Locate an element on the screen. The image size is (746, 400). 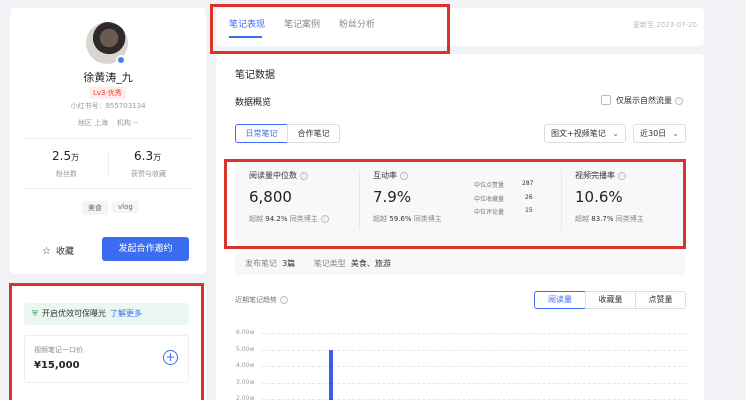
org: 机构 -- is located at coordinates (127, 123).